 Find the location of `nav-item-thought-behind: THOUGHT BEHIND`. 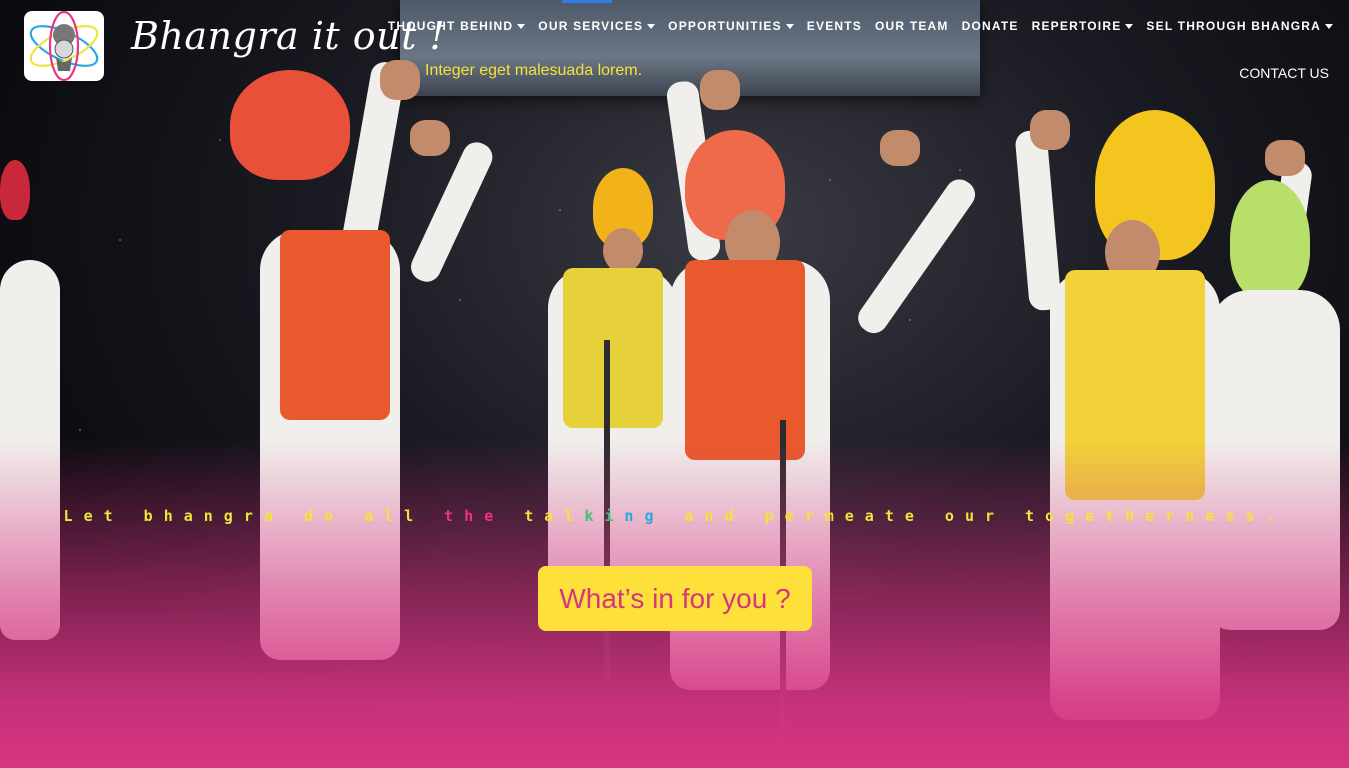

nav-item-thought-behind: THOUGHT BEHIND is located at coordinates (456, 26).